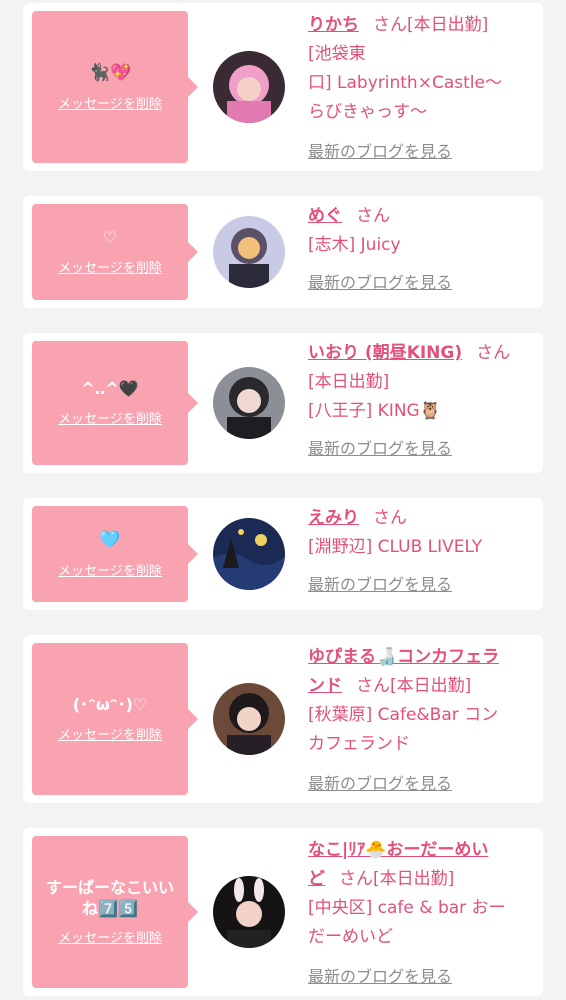 The width and height of the screenshot is (566, 1000). I want to click on user-name-link: いおり (朝昼KING), so click(385, 353).